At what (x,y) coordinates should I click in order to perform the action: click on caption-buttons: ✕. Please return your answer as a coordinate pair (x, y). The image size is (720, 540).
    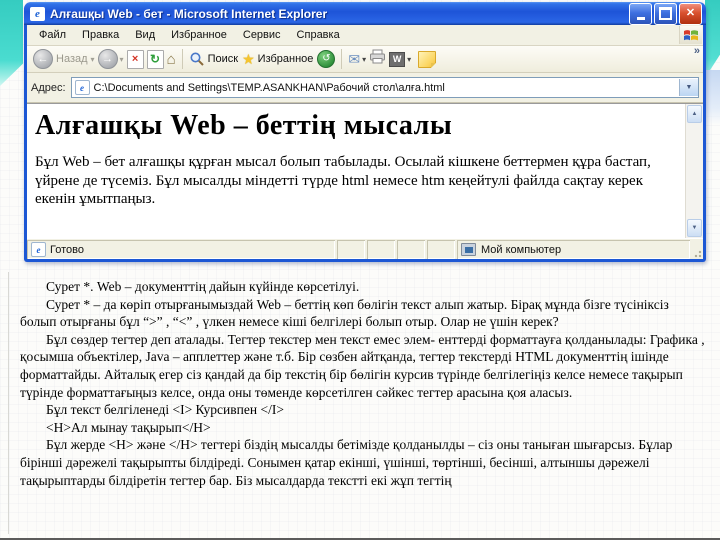
    Looking at the image, I should click on (665, 13).